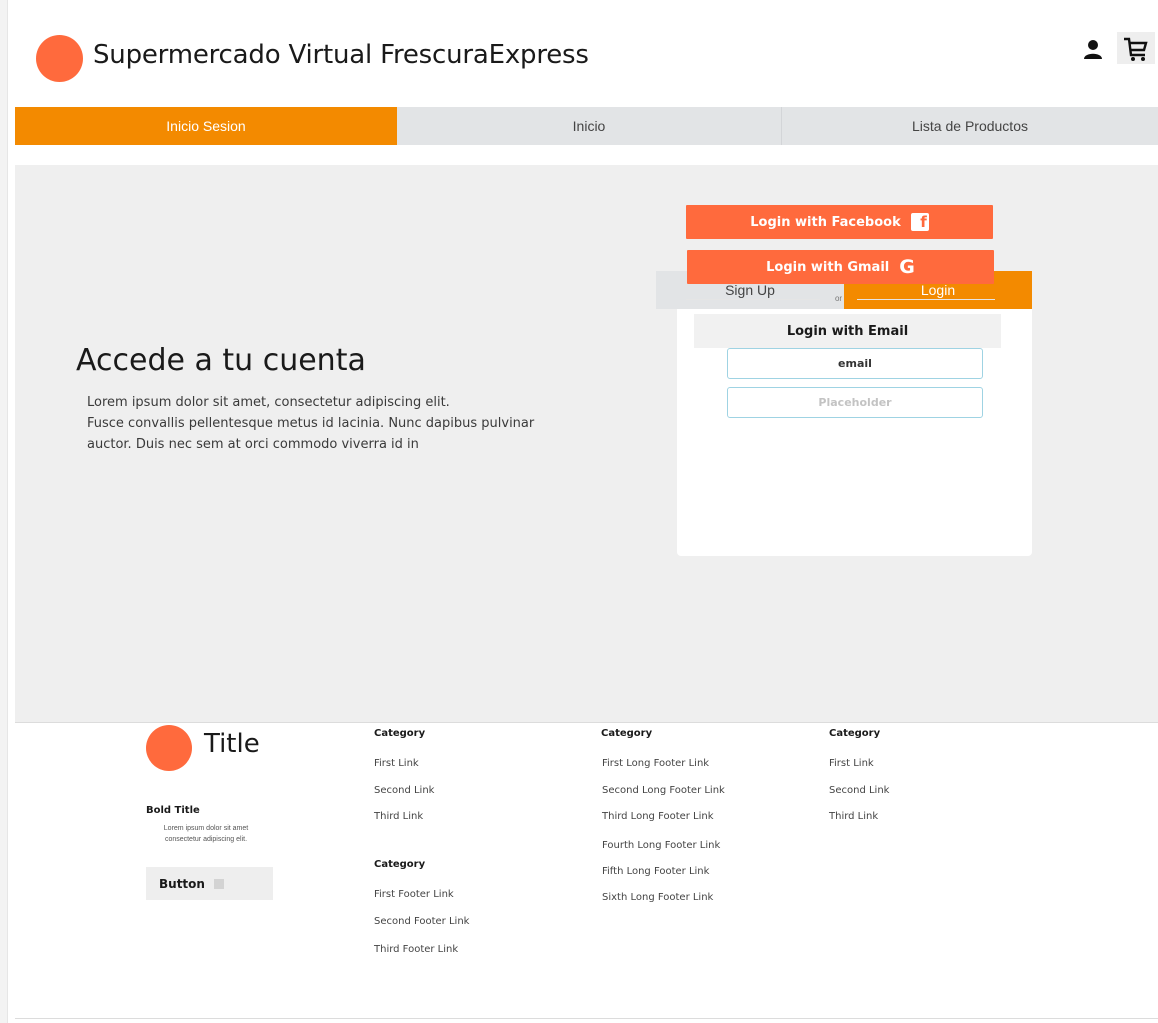 The height and width of the screenshot is (1023, 1158). Describe the element at coordinates (838, 298) in the screenshot. I see `or-separator: or` at that location.